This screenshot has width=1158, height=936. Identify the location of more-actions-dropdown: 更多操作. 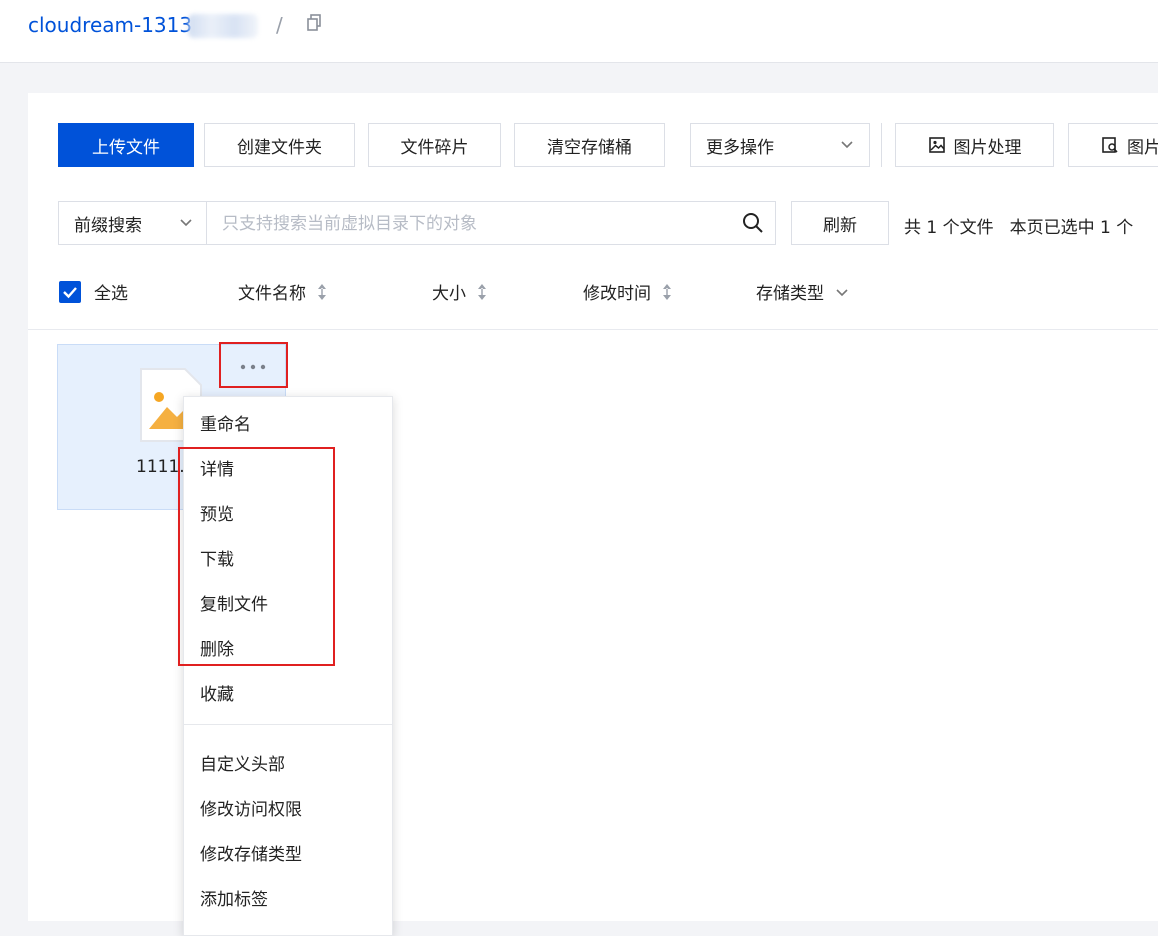
(780, 145).